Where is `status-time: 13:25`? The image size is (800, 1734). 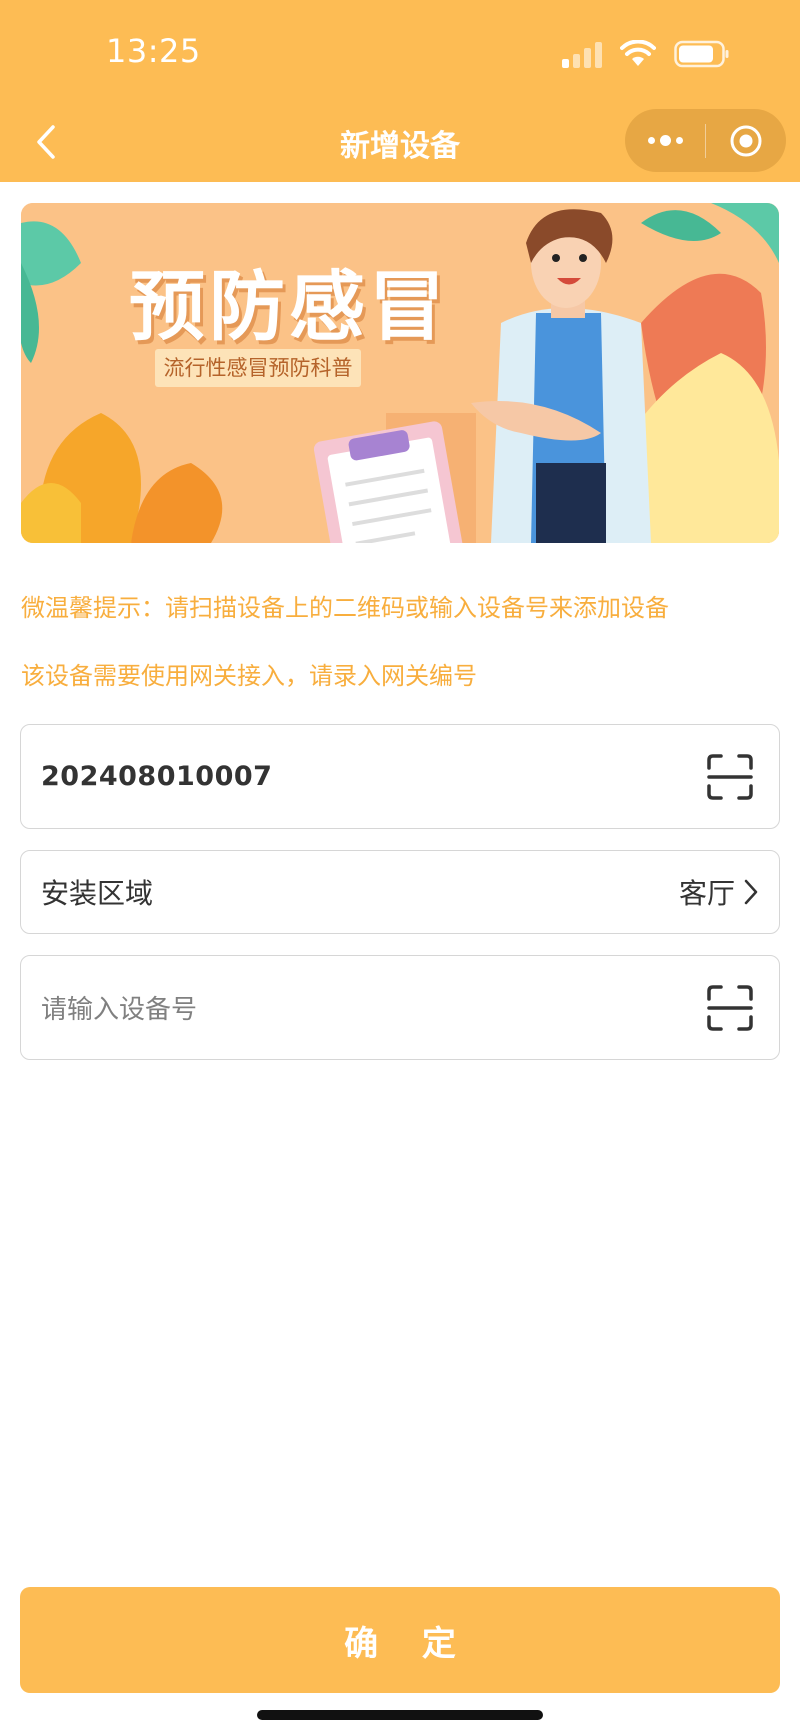 status-time: 13:25 is located at coordinates (153, 51).